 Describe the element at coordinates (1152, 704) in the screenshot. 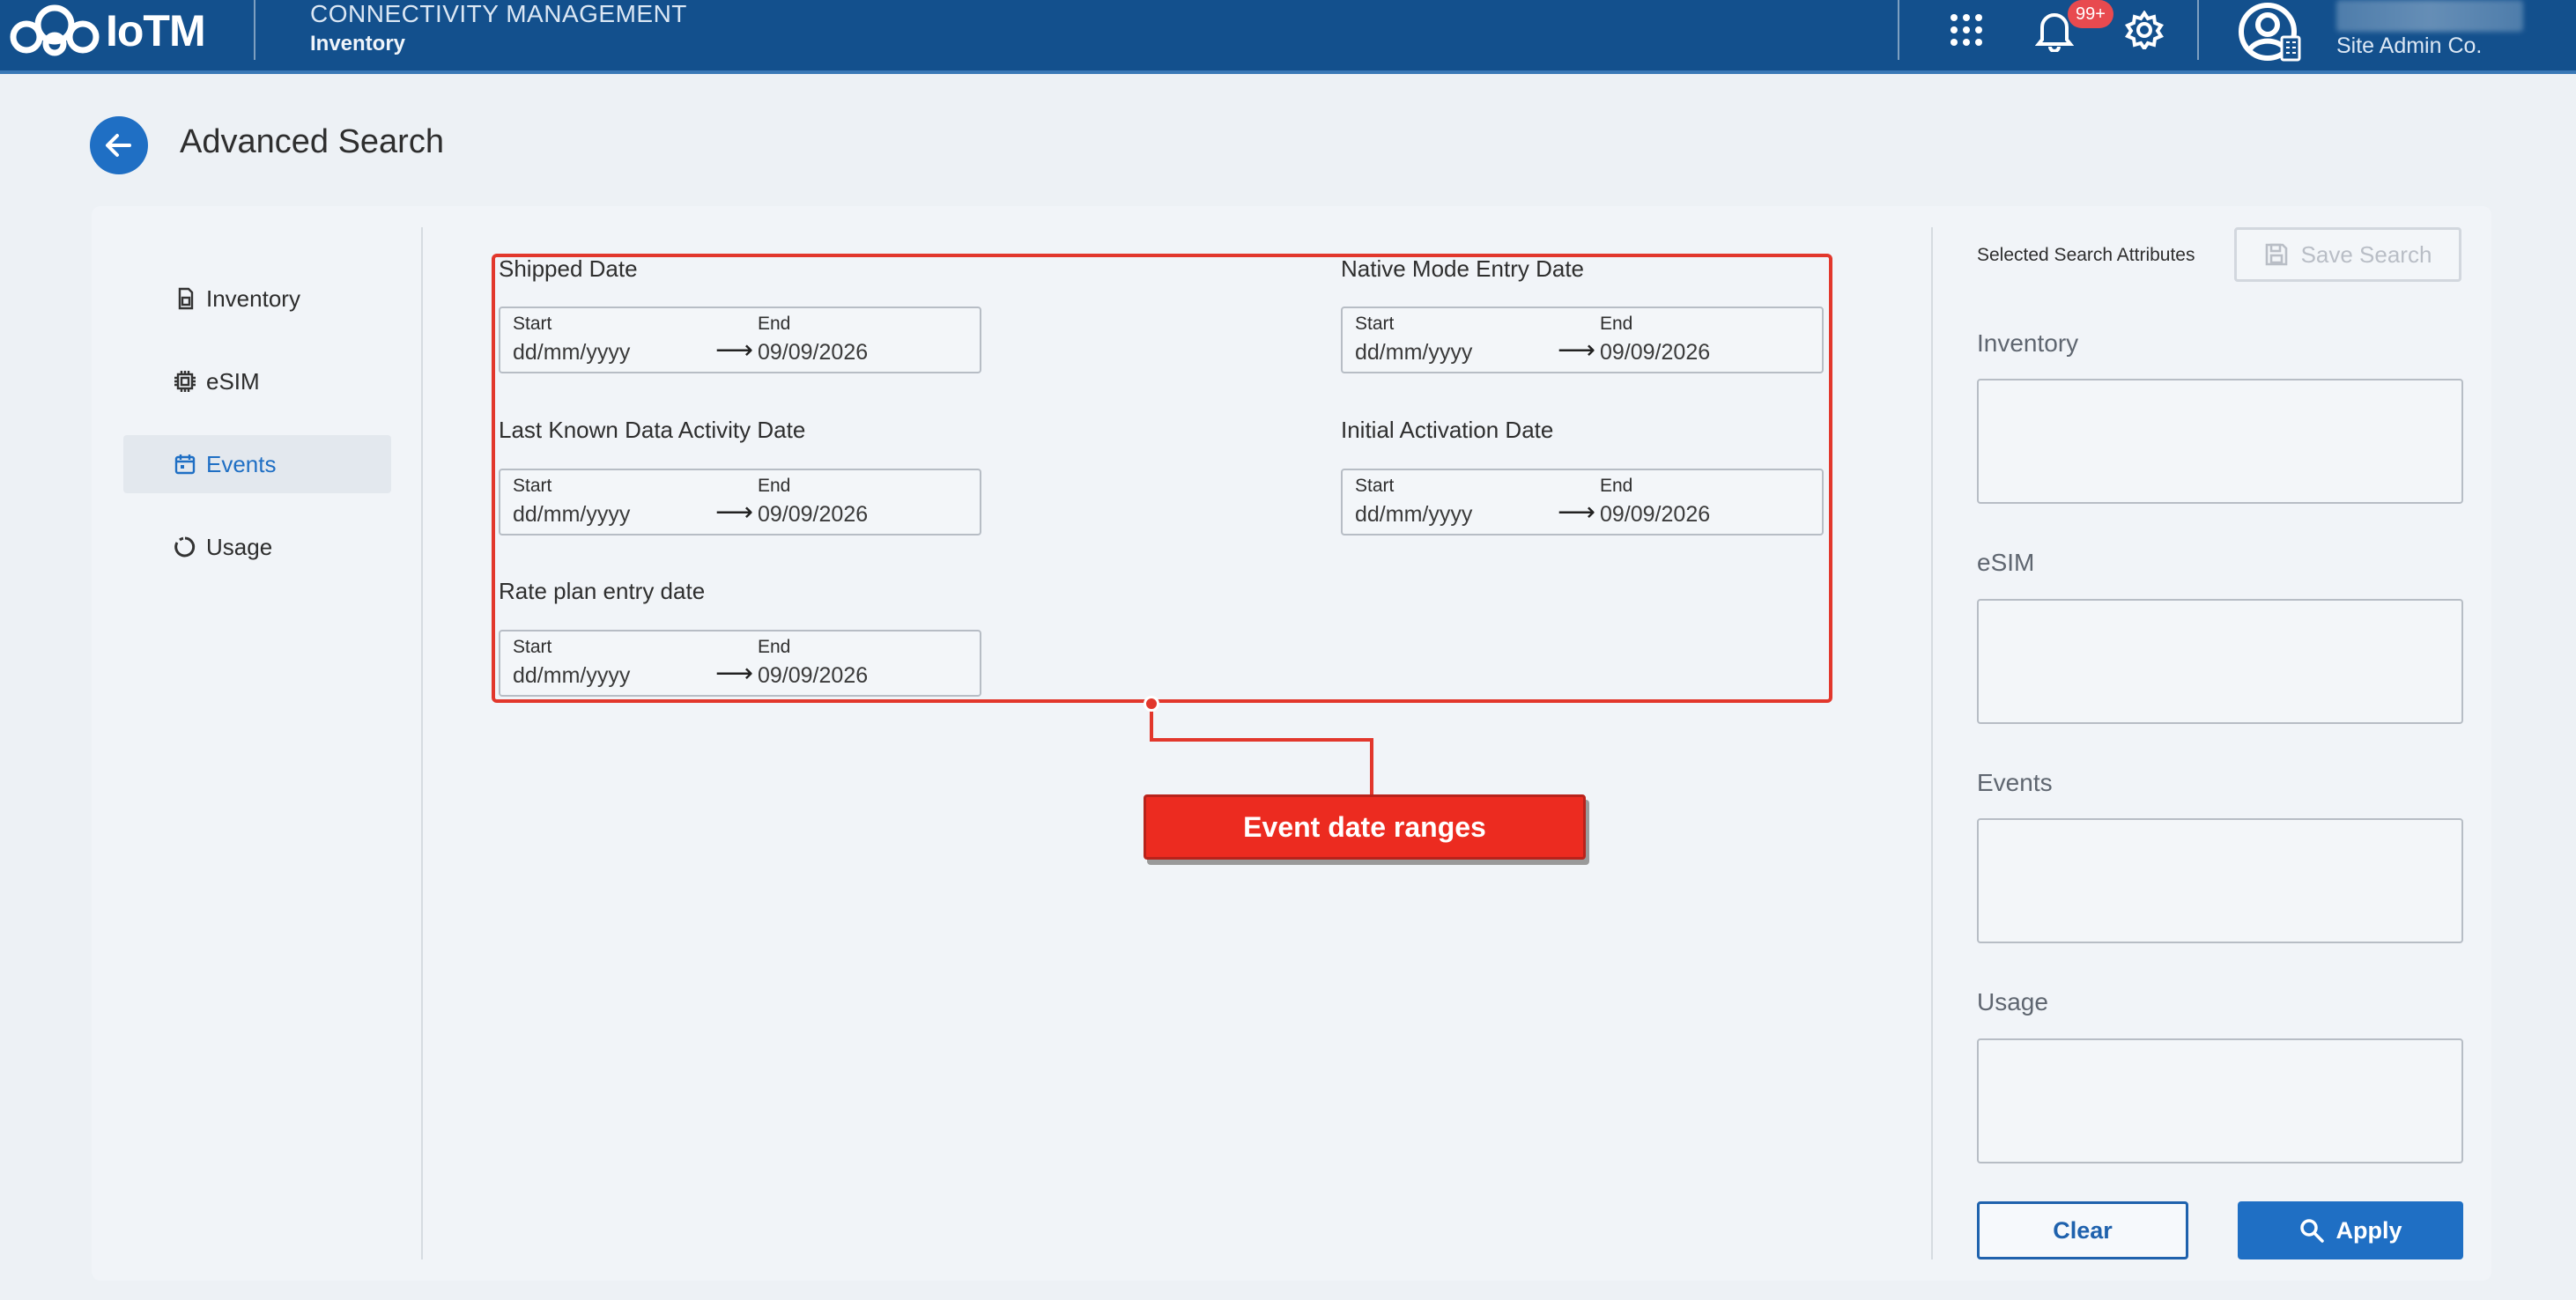

I see `annotation-anchor-dot` at that location.